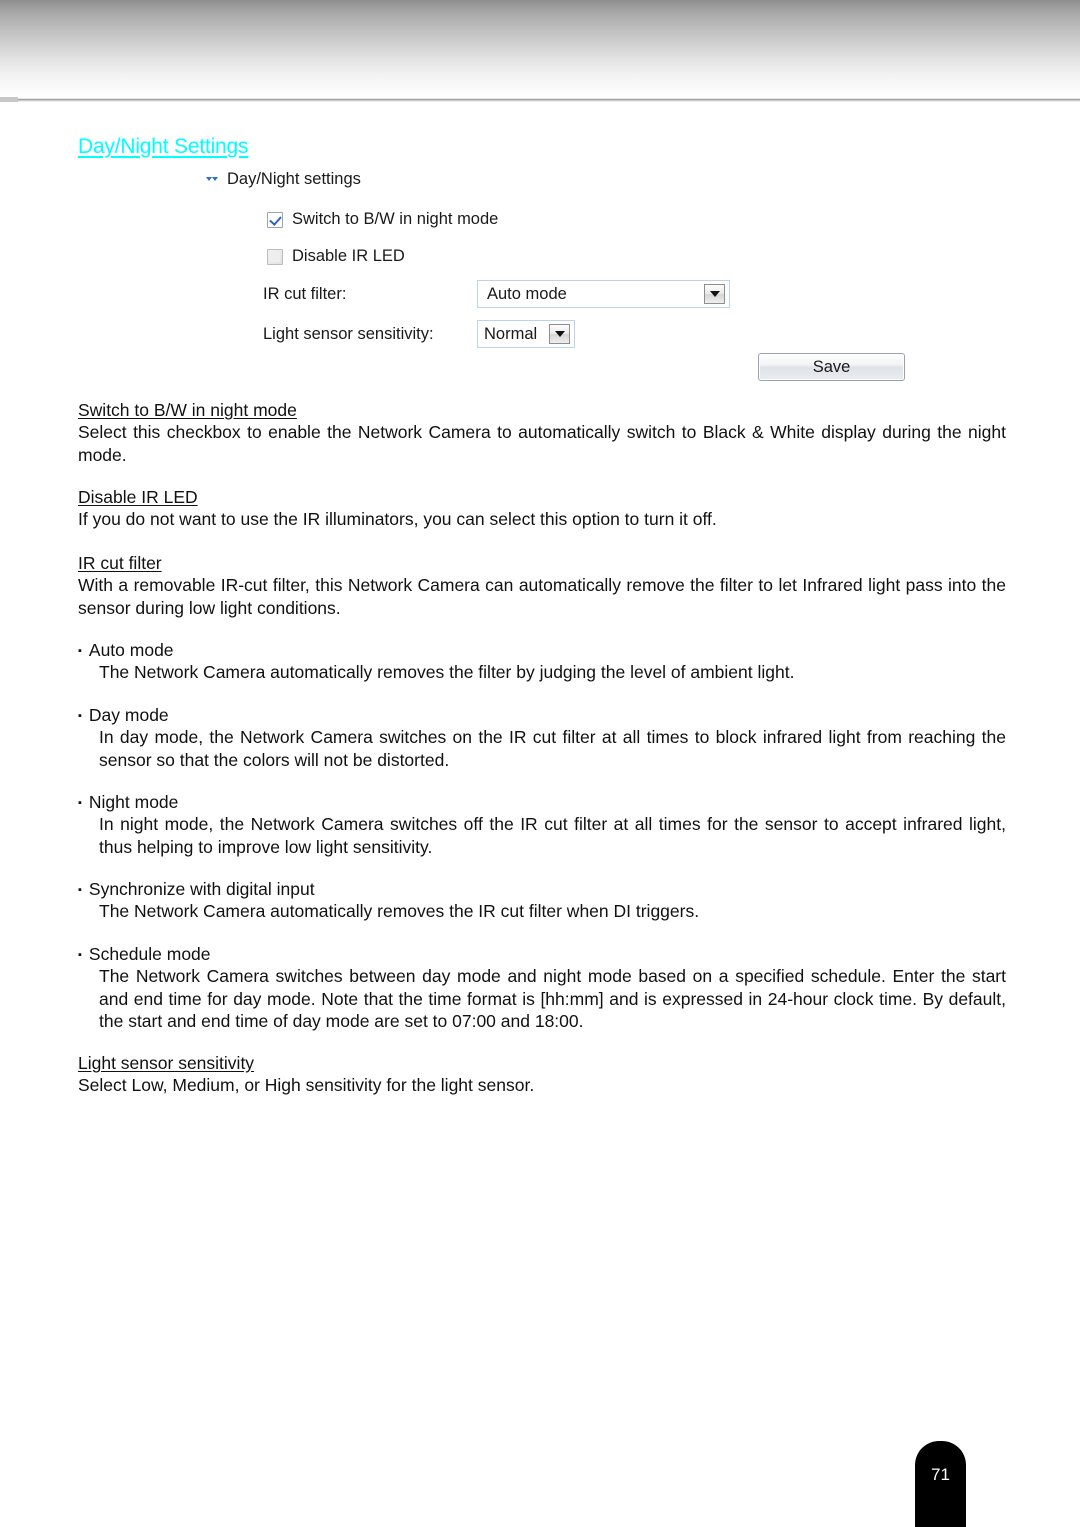 The height and width of the screenshot is (1527, 1080). Describe the element at coordinates (163, 146) in the screenshot. I see `page-title: Day/Night Settings` at that location.